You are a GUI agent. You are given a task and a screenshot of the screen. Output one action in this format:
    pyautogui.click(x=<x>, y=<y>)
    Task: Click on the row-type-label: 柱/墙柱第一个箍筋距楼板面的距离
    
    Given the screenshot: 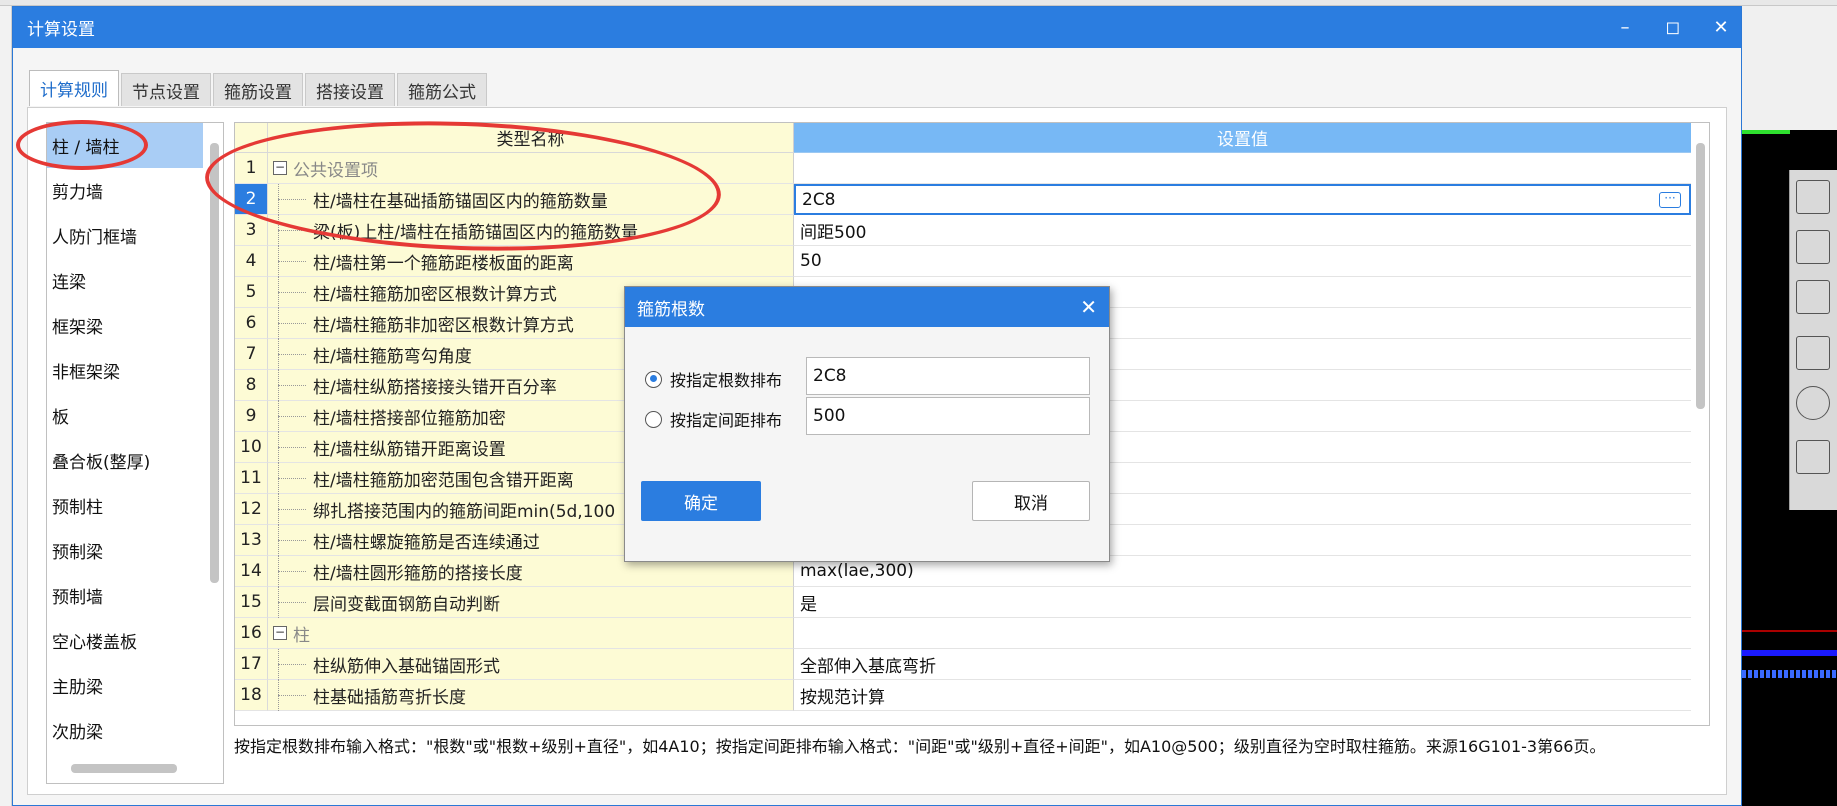 What is the action you would take?
    pyautogui.click(x=443, y=263)
    